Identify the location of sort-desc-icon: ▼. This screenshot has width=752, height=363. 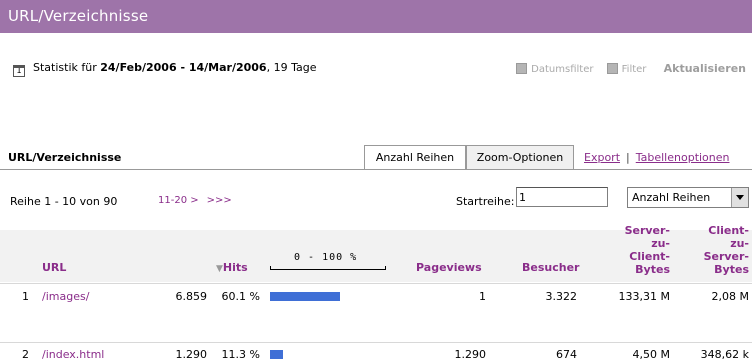
(219, 269).